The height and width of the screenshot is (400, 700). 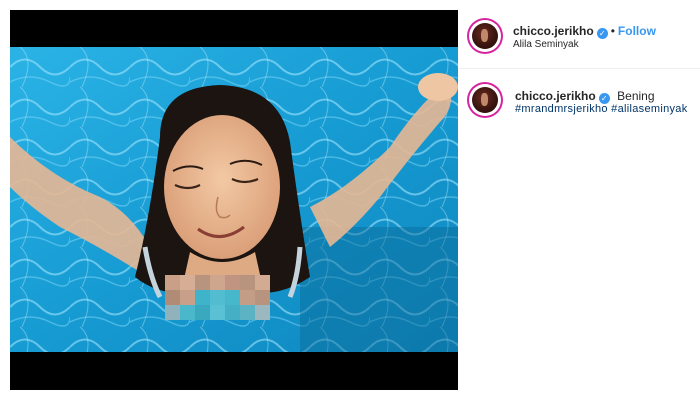 What do you see at coordinates (602, 33) in the screenshot?
I see `verified-badge-icon: ✓` at bounding box center [602, 33].